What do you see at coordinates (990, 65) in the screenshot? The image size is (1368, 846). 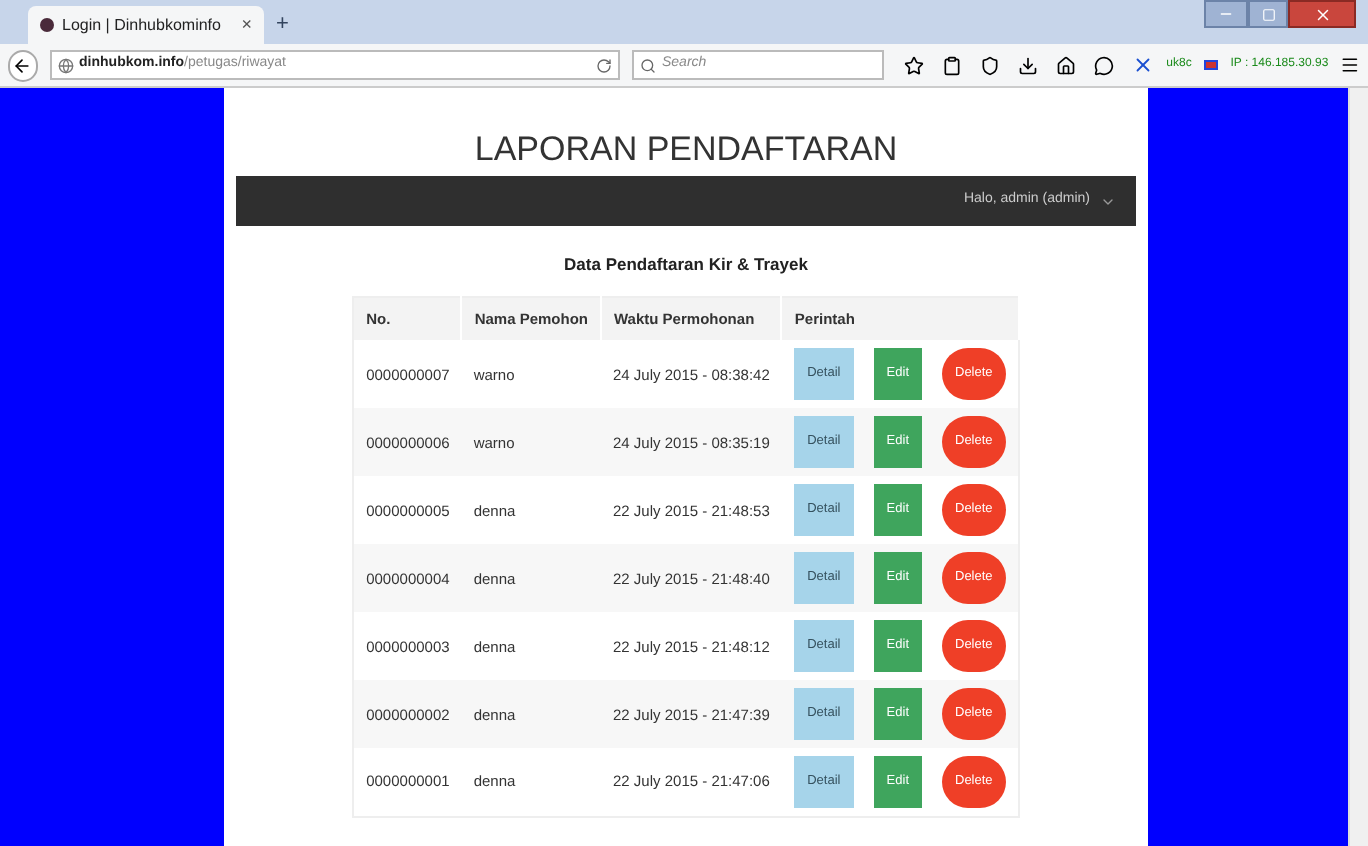 I see `shield-icon` at bounding box center [990, 65].